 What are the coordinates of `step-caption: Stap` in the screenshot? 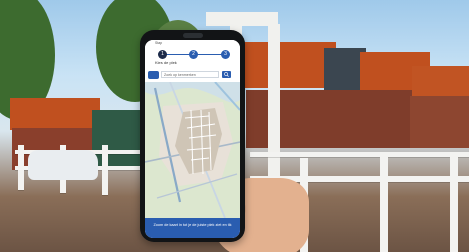 It's located at (159, 43).